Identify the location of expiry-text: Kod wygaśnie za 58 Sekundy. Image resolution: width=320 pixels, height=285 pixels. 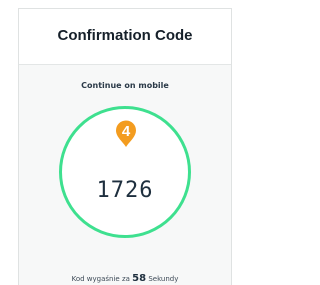
(125, 278).